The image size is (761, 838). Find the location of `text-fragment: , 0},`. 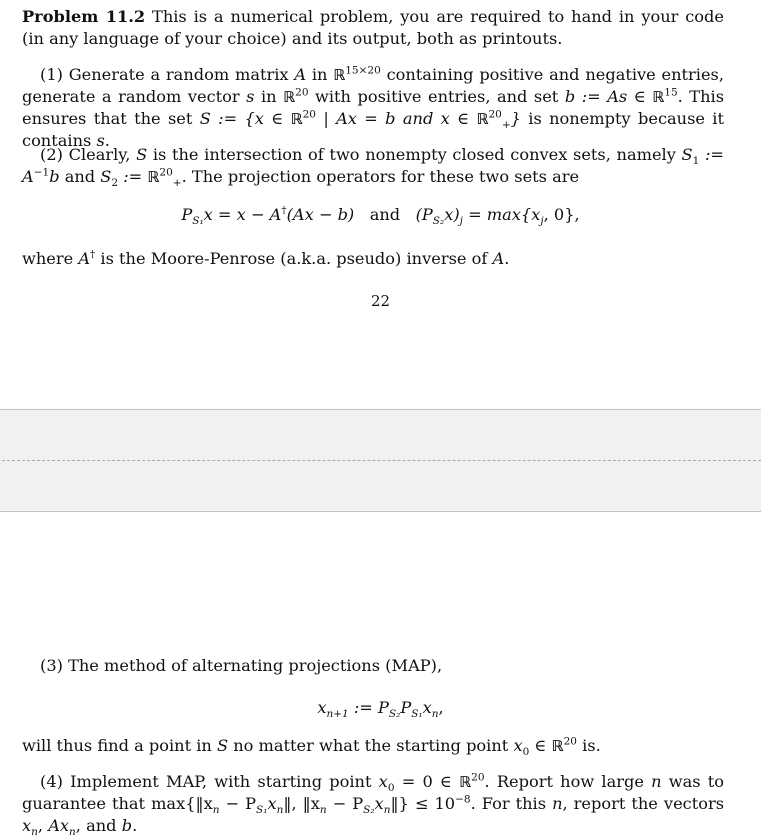

text-fragment: , 0}, is located at coordinates (561, 214).